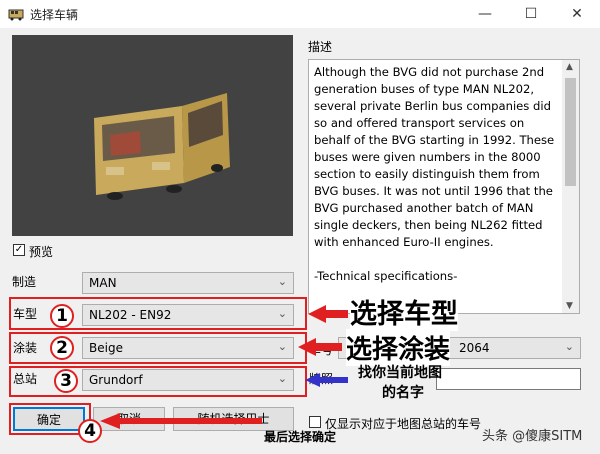 This screenshot has height=454, width=600. I want to click on annotation-select-model: 选择车型, so click(404, 311).